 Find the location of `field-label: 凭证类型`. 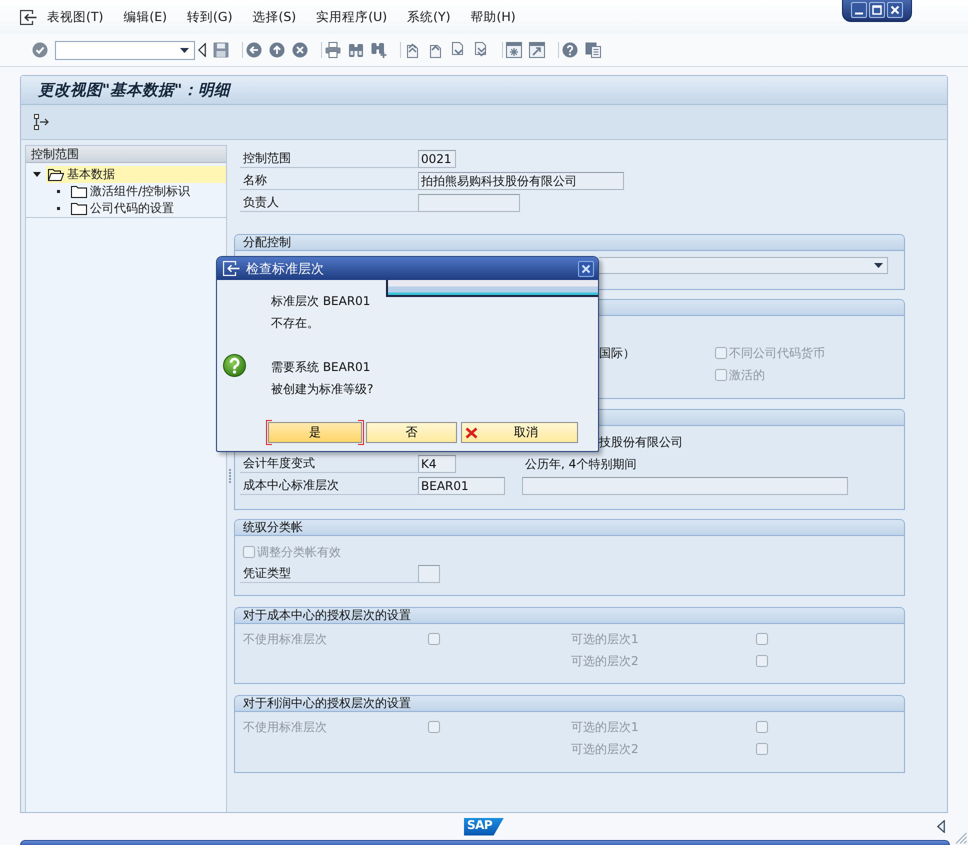

field-label: 凭证类型 is located at coordinates (329, 574).